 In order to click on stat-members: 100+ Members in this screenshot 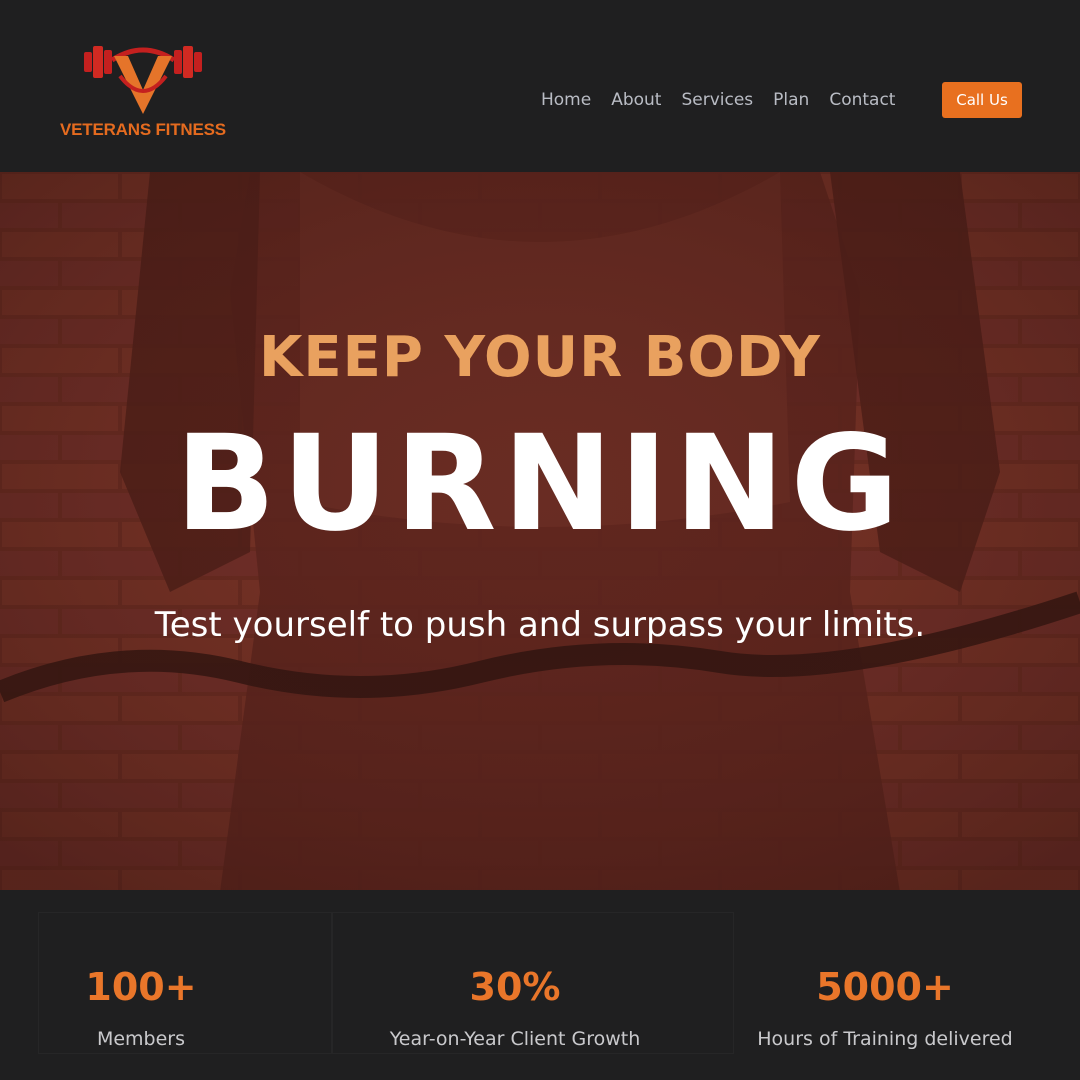, I will do `click(141, 986)`.